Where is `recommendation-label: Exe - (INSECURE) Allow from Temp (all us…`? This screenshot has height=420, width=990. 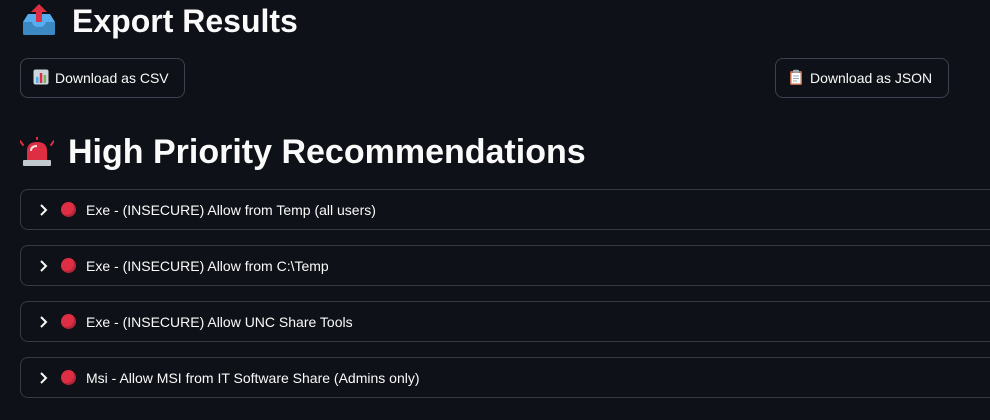 recommendation-label: Exe - (INSECURE) Allow from Temp (all us… is located at coordinates (231, 209).